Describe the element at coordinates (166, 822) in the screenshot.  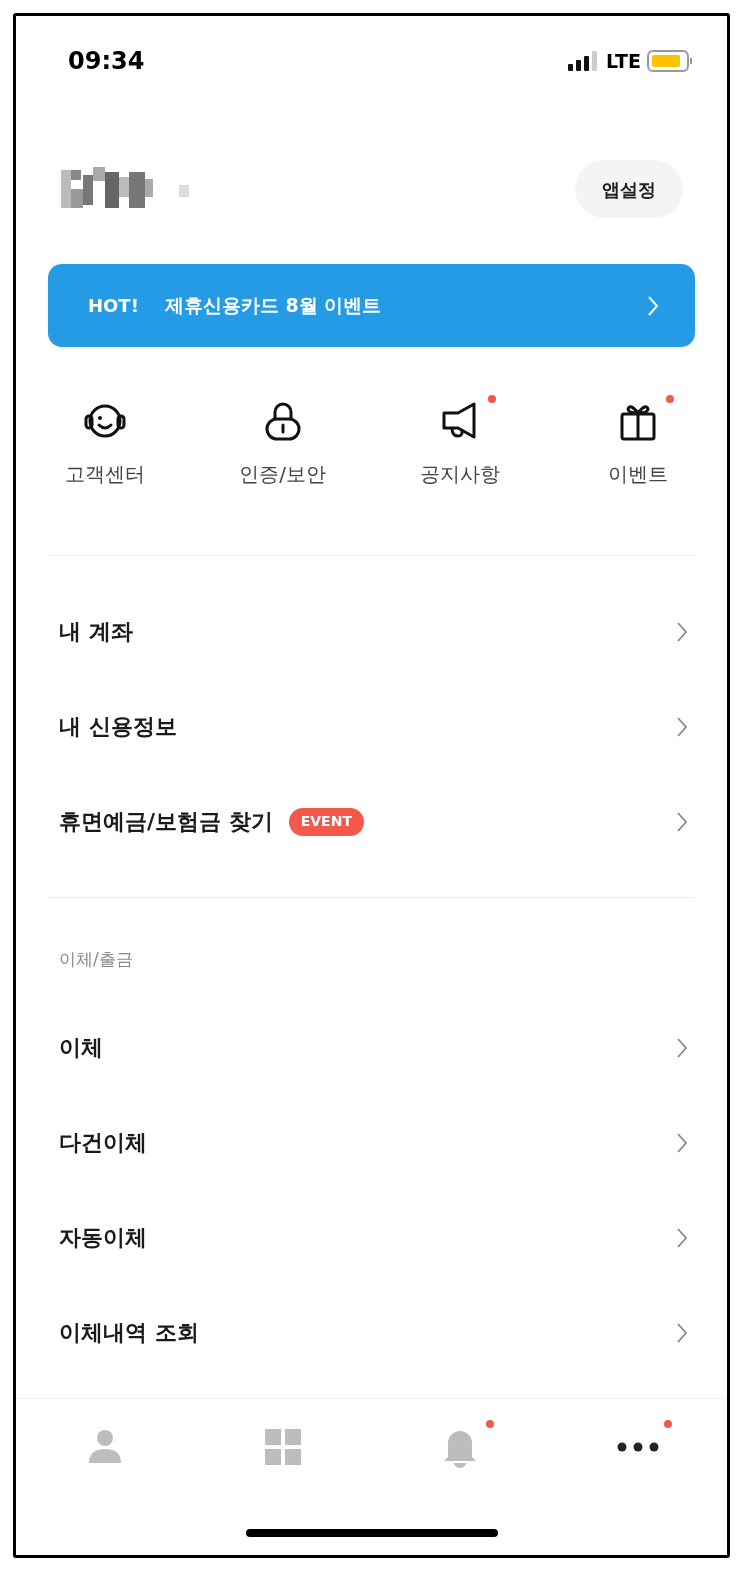
I see `menu-label: 휴면예금/보험금 찾기` at that location.